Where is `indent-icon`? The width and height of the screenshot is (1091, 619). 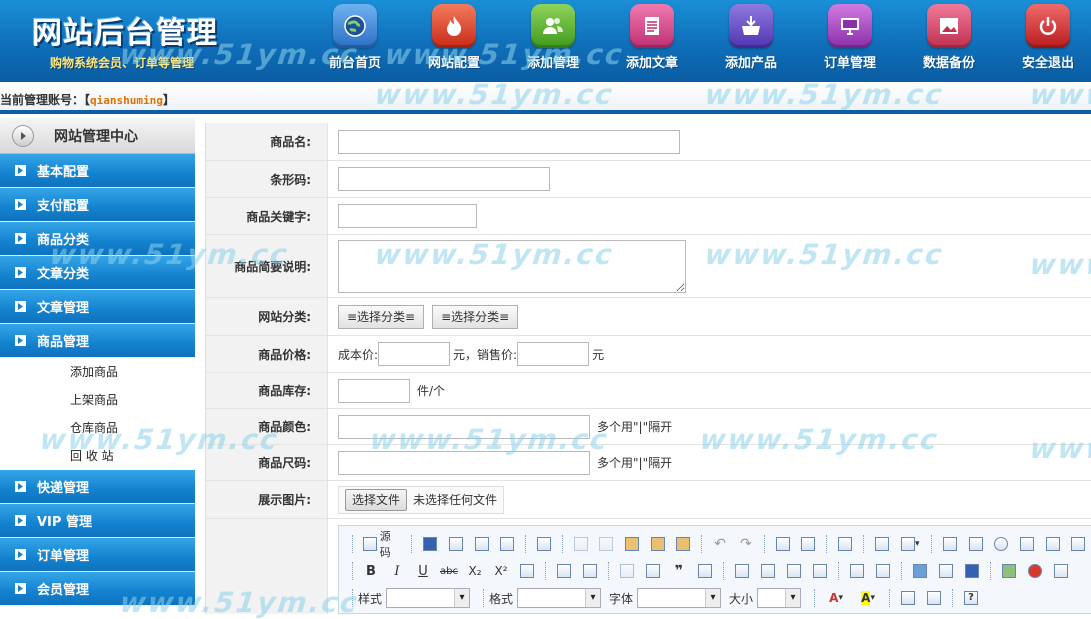 indent-icon is located at coordinates (653, 571).